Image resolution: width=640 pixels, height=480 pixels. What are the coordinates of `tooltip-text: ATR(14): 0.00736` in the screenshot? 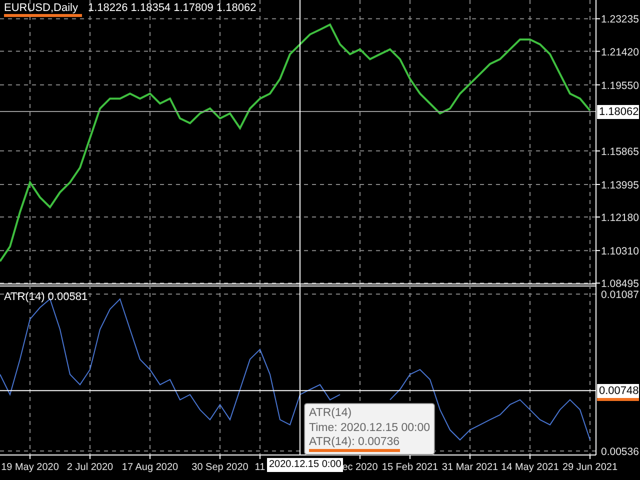 It's located at (354, 444).